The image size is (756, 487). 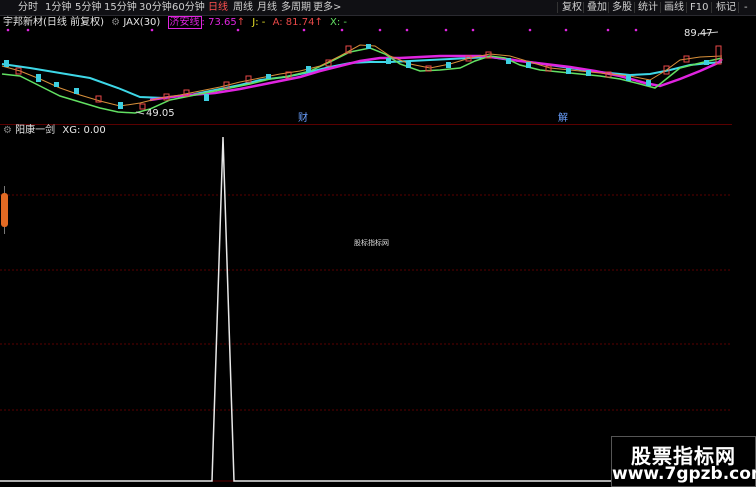 I want to click on tab-monthly: 月线, so click(x=267, y=7).